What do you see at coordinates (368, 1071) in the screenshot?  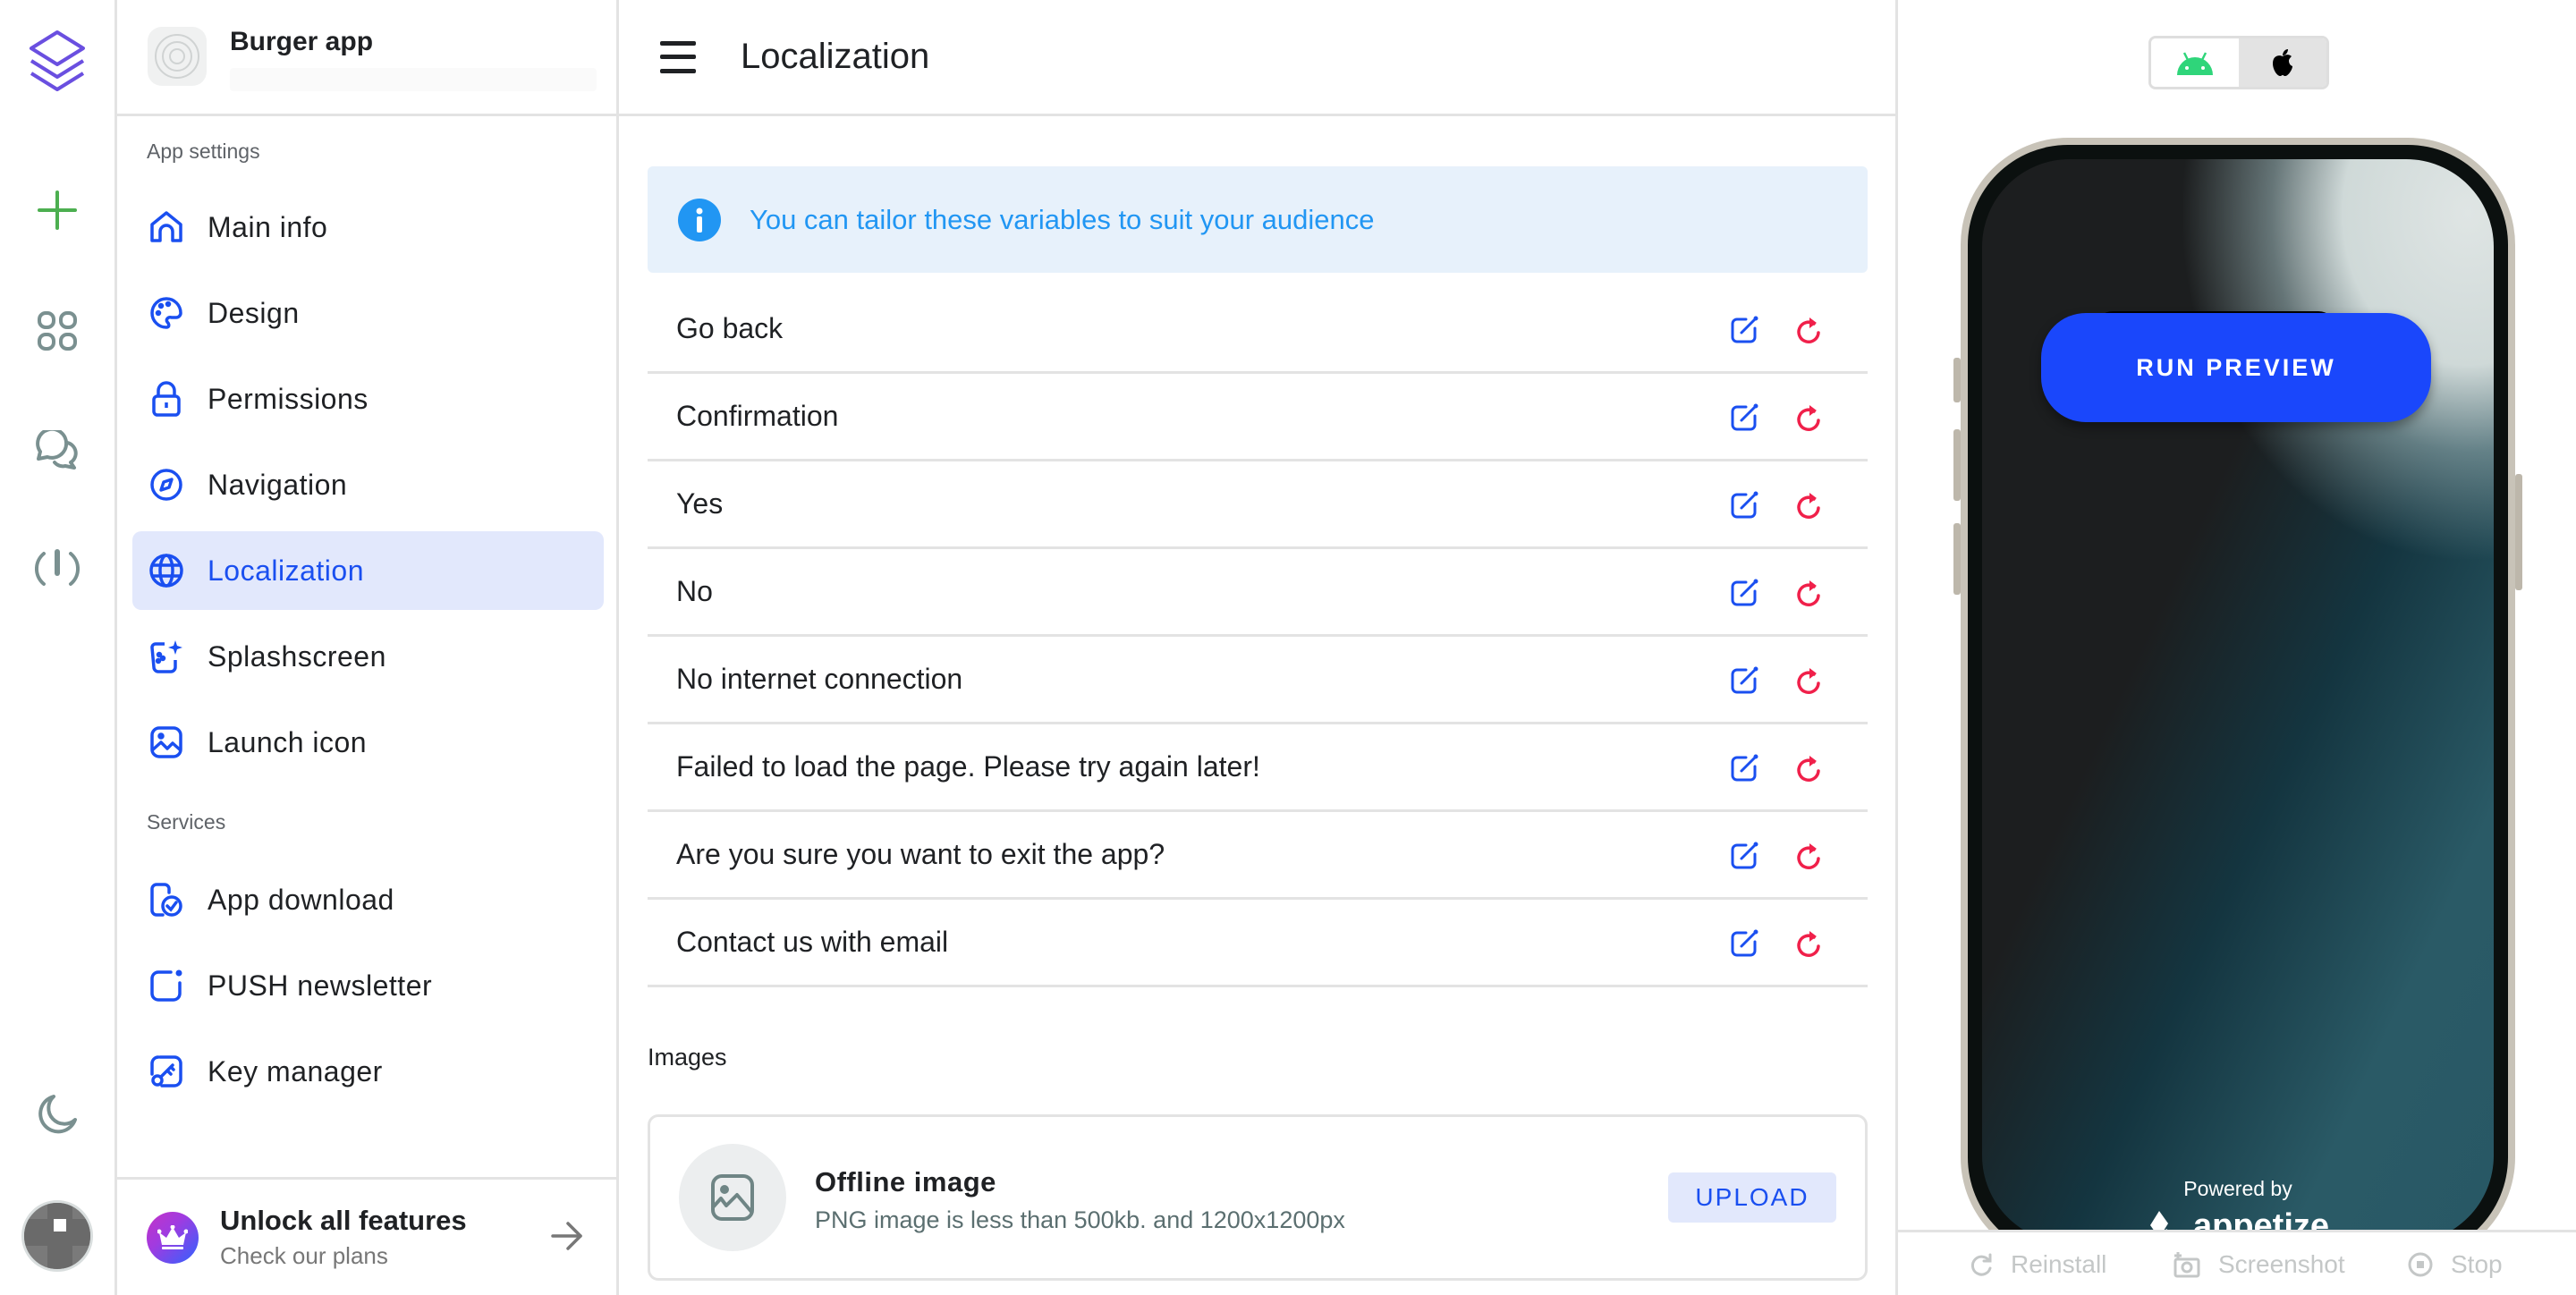 I see `sidebar-item-key-manager: Key manager` at bounding box center [368, 1071].